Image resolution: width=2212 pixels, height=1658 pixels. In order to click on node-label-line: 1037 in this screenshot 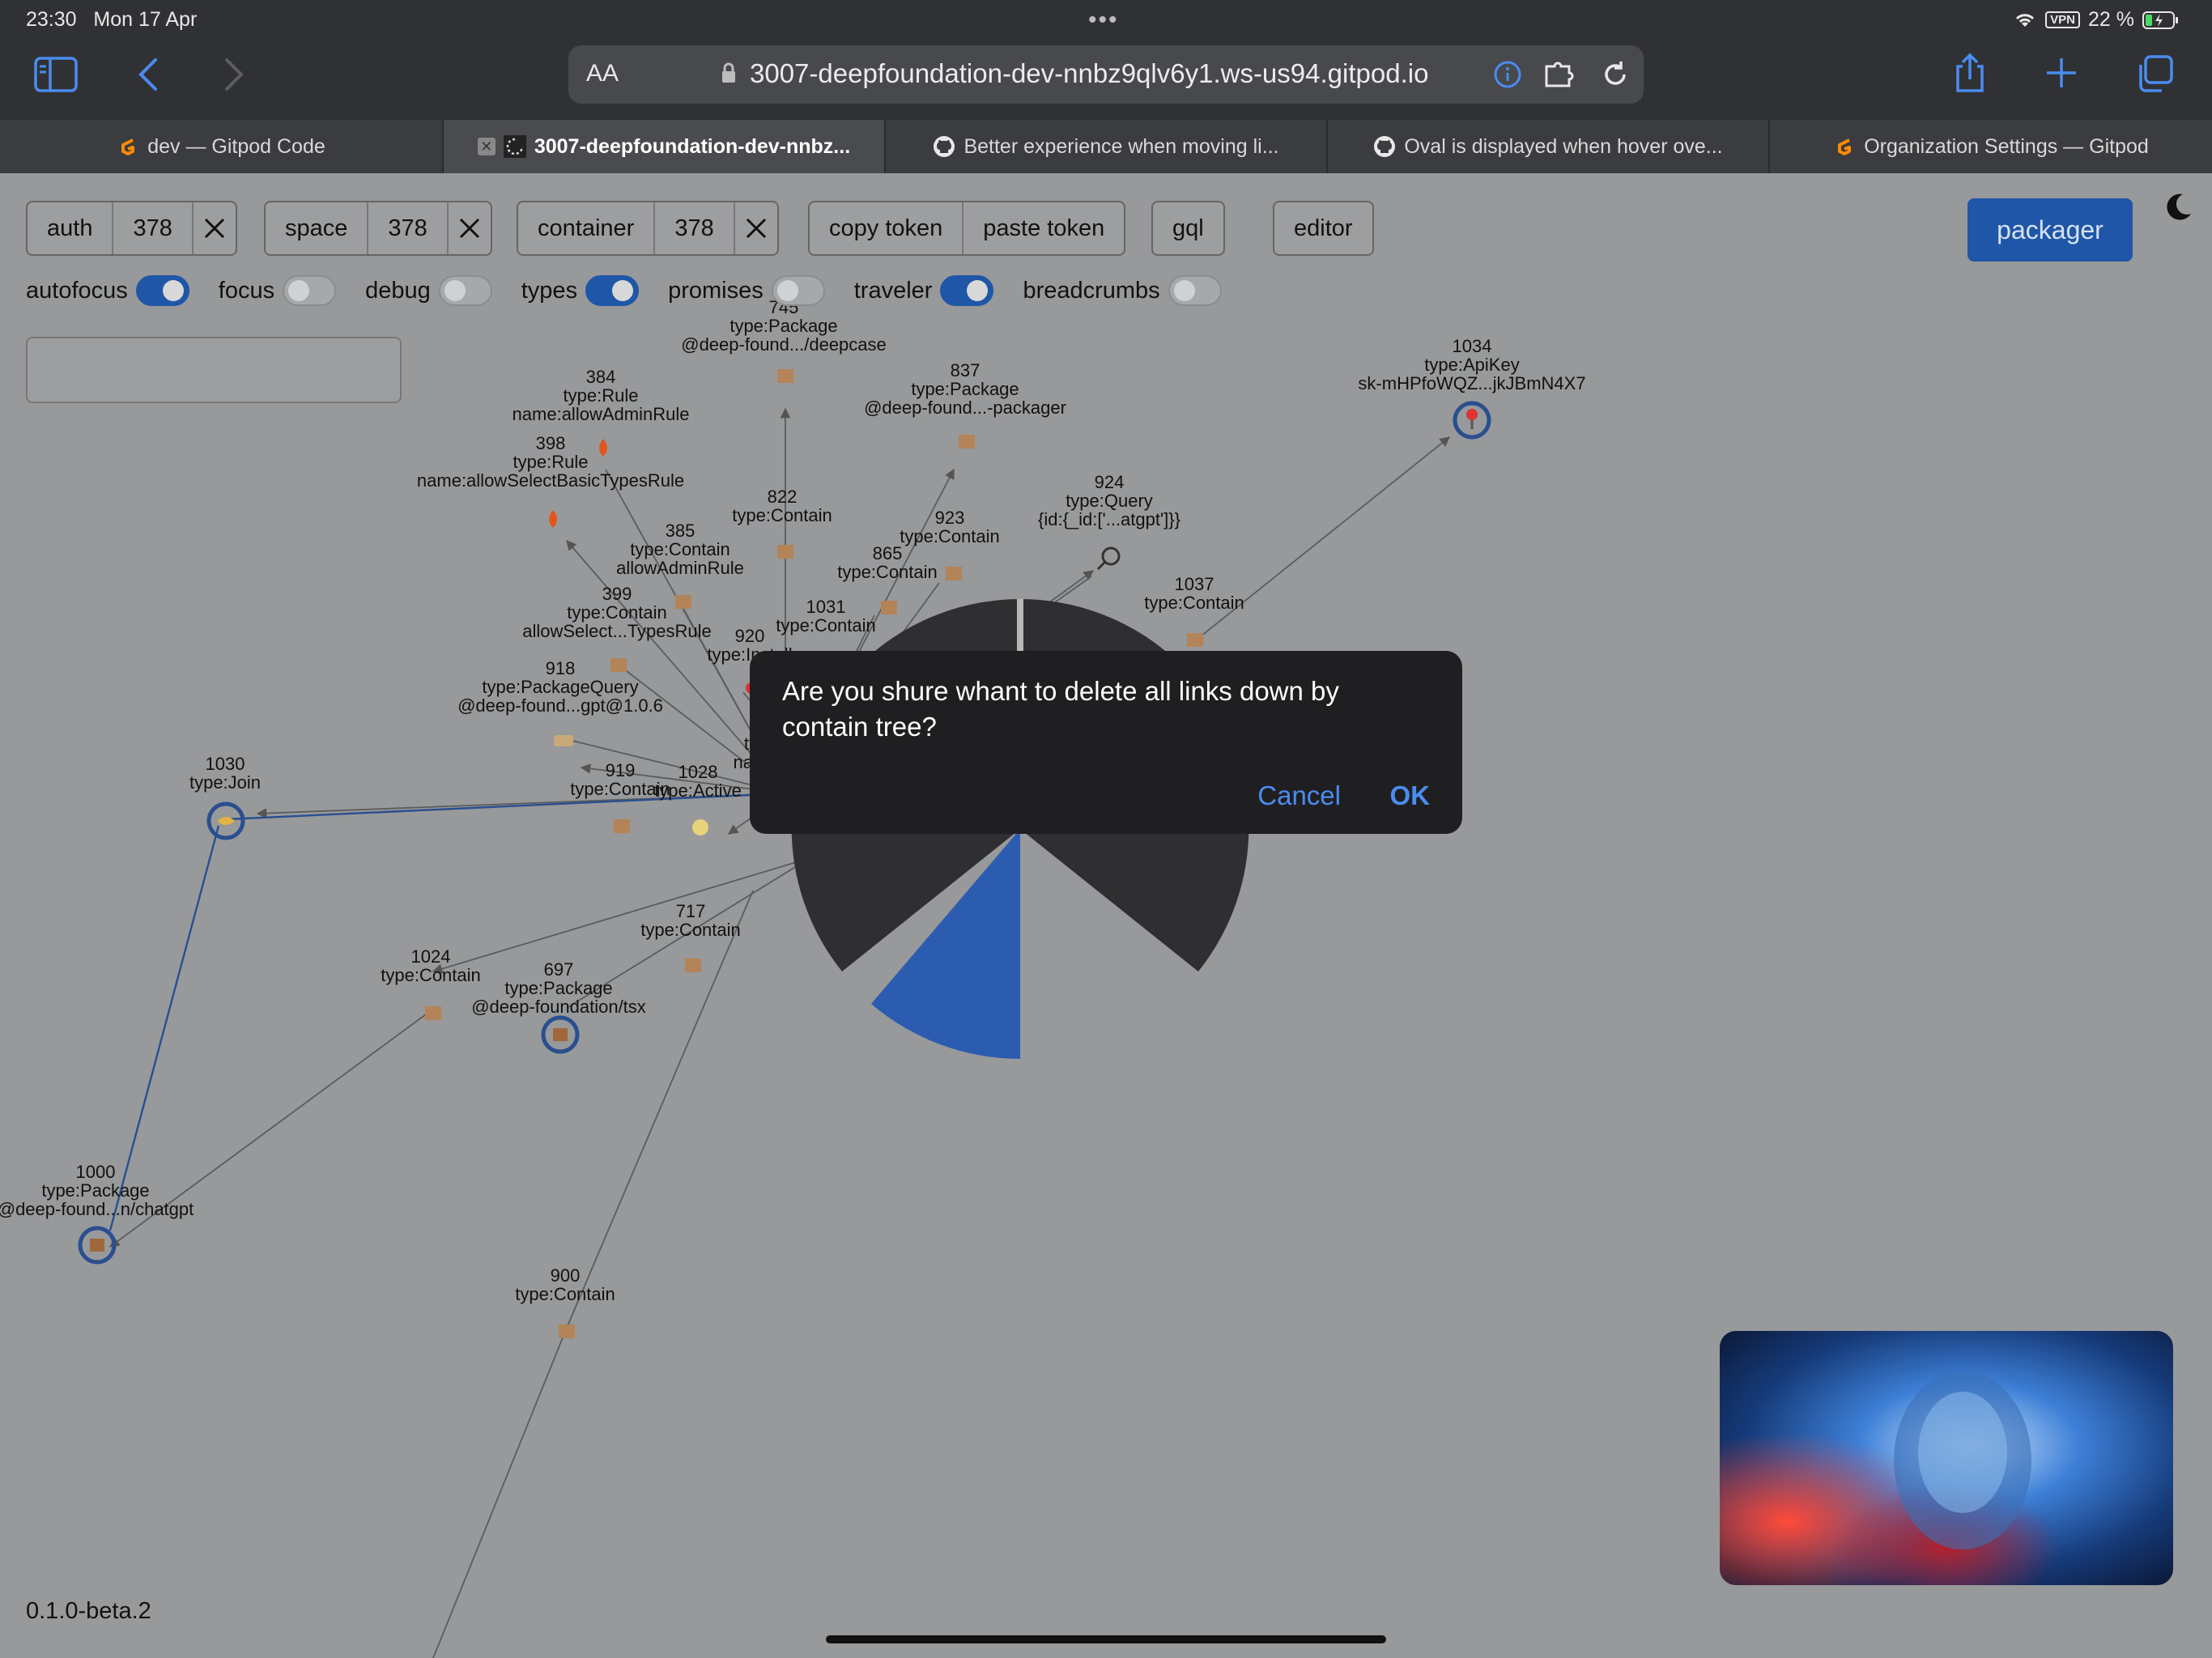, I will do `click(1194, 584)`.